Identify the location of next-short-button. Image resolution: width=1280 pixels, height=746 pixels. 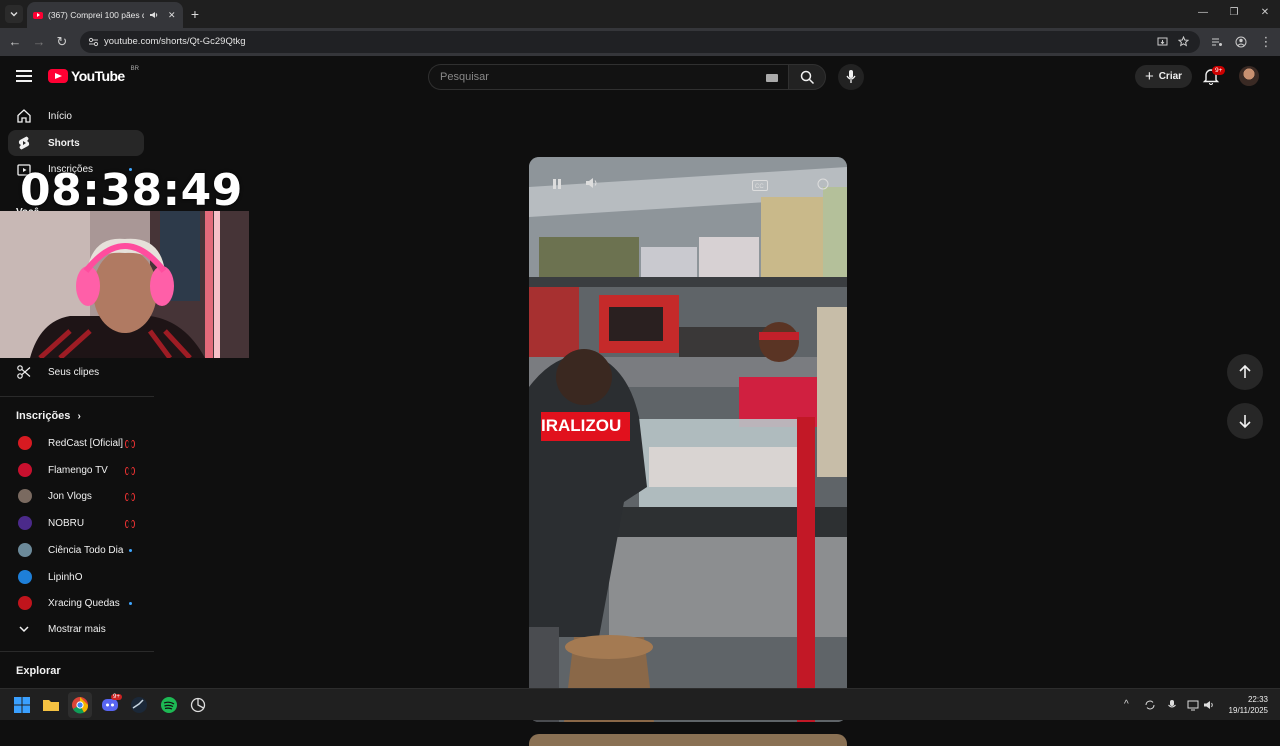
(1245, 421).